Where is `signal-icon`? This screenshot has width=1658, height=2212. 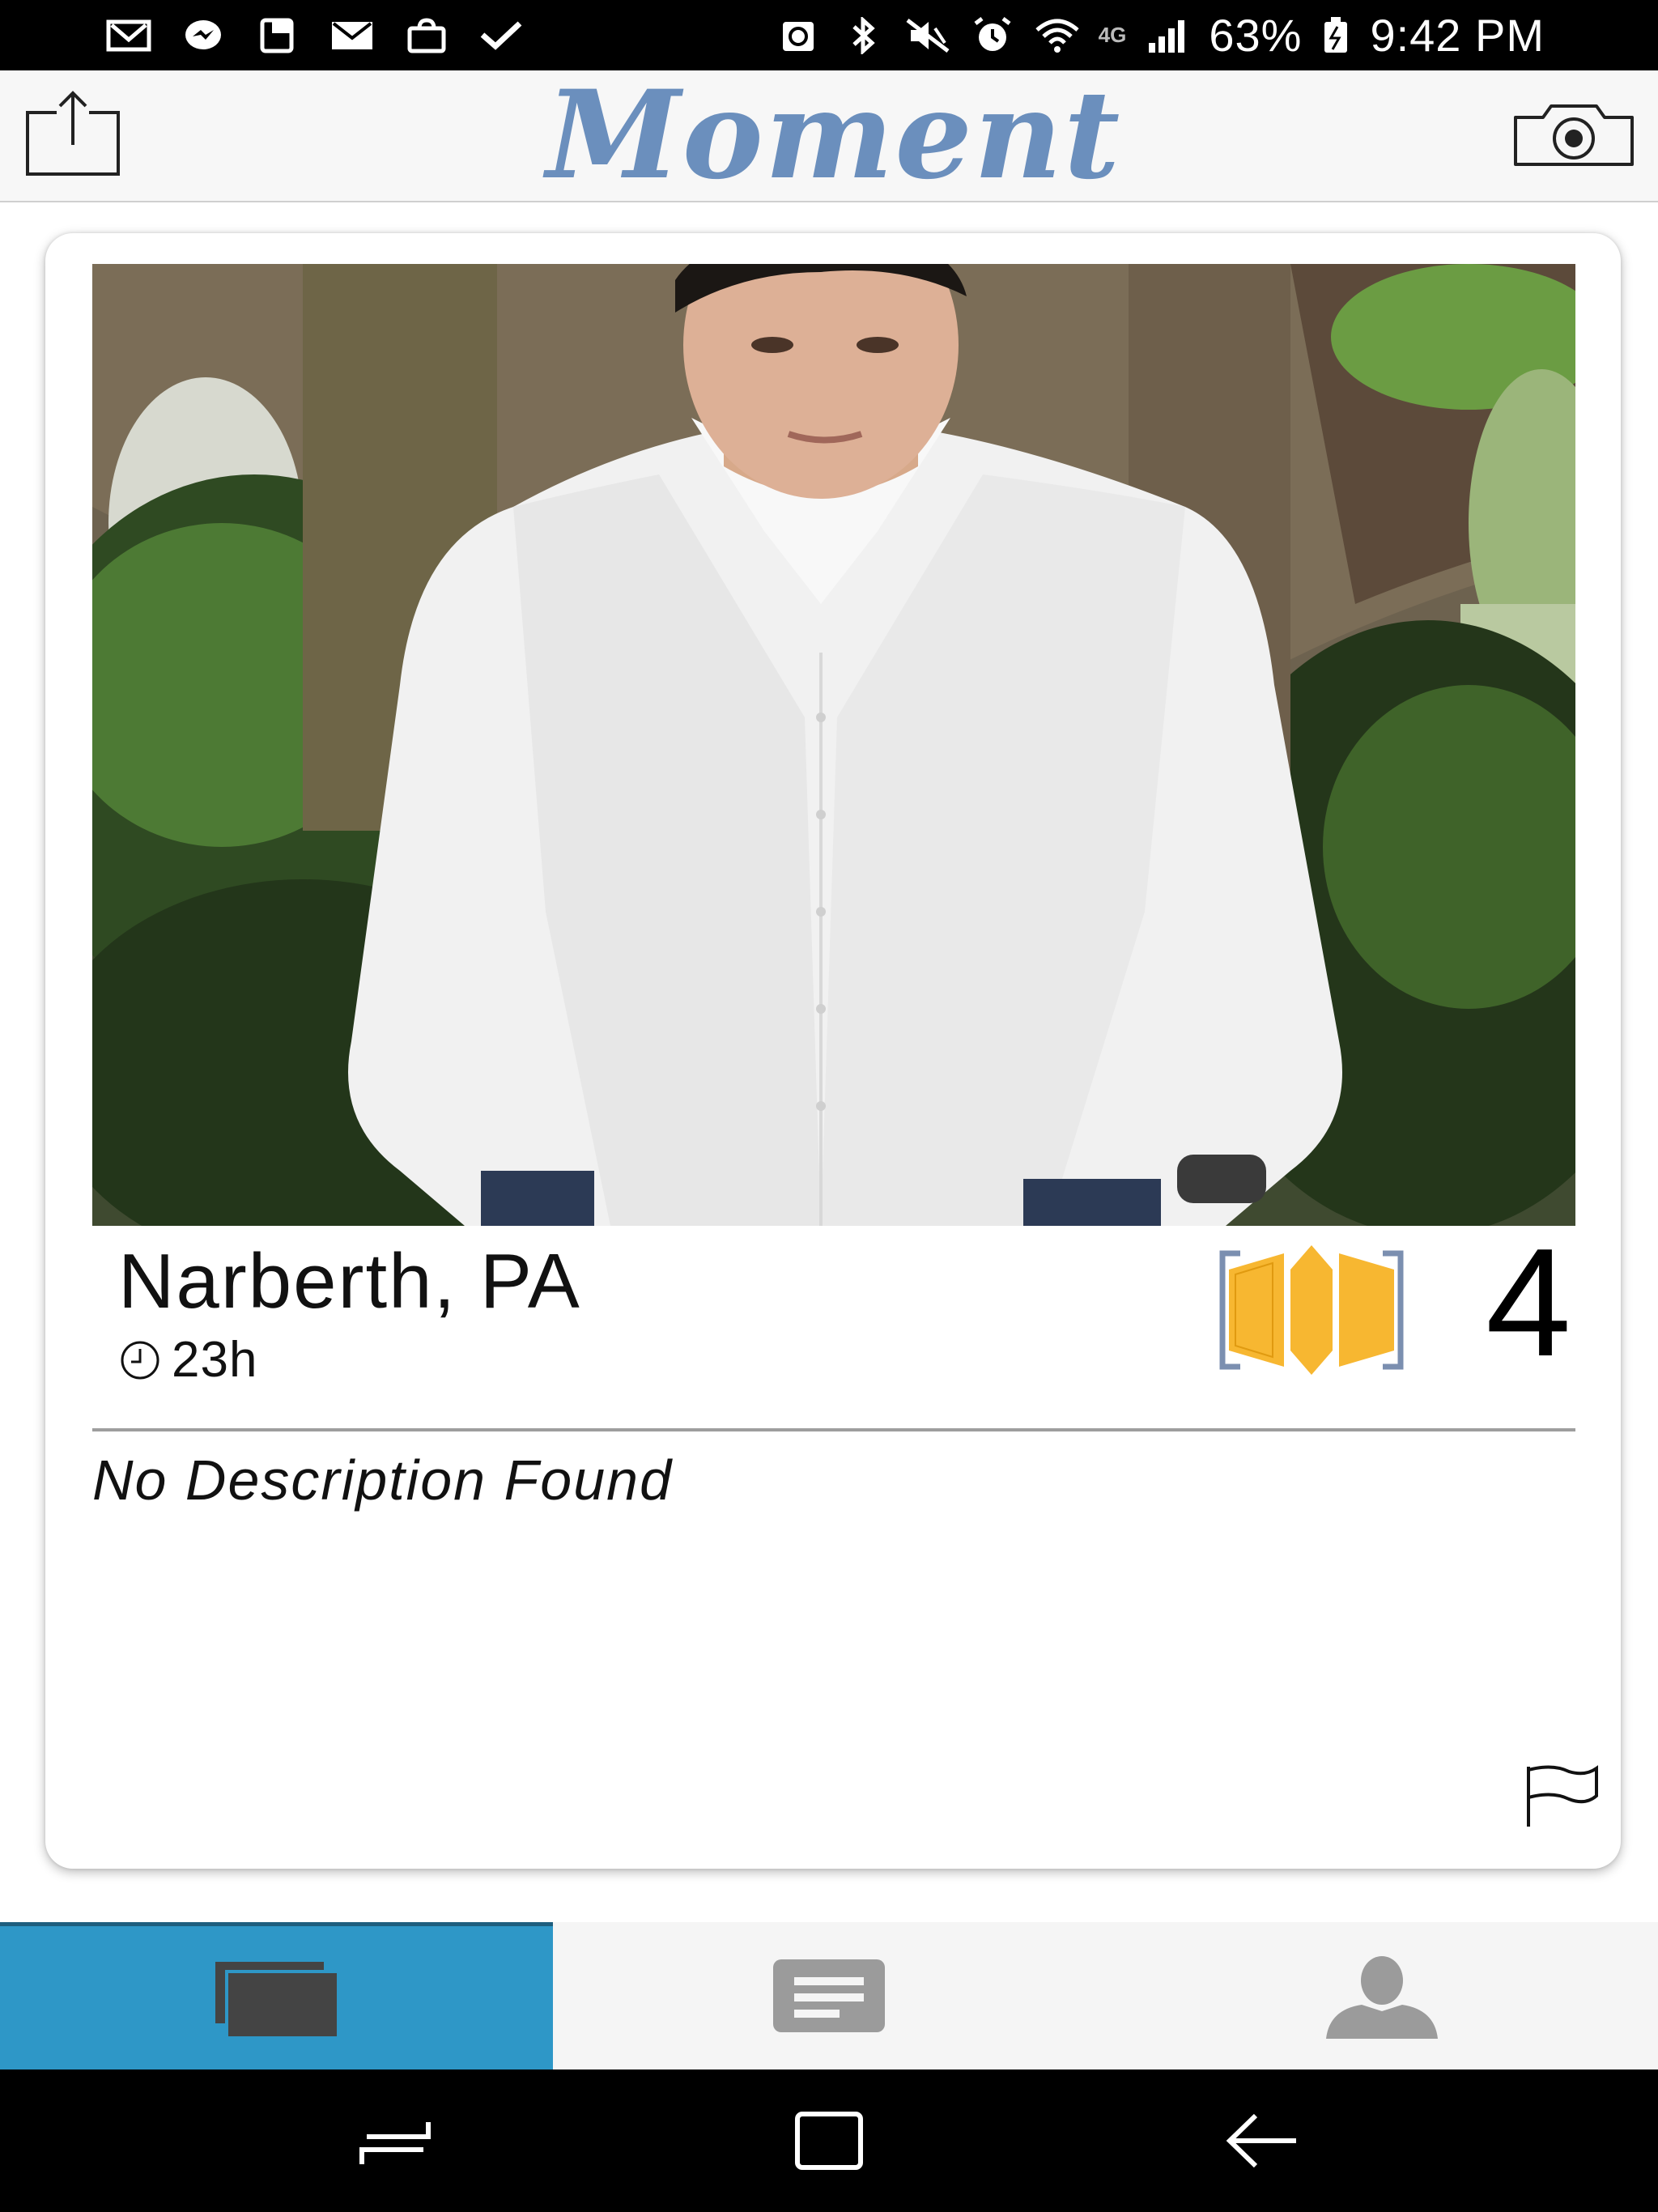
signal-icon is located at coordinates (1167, 36).